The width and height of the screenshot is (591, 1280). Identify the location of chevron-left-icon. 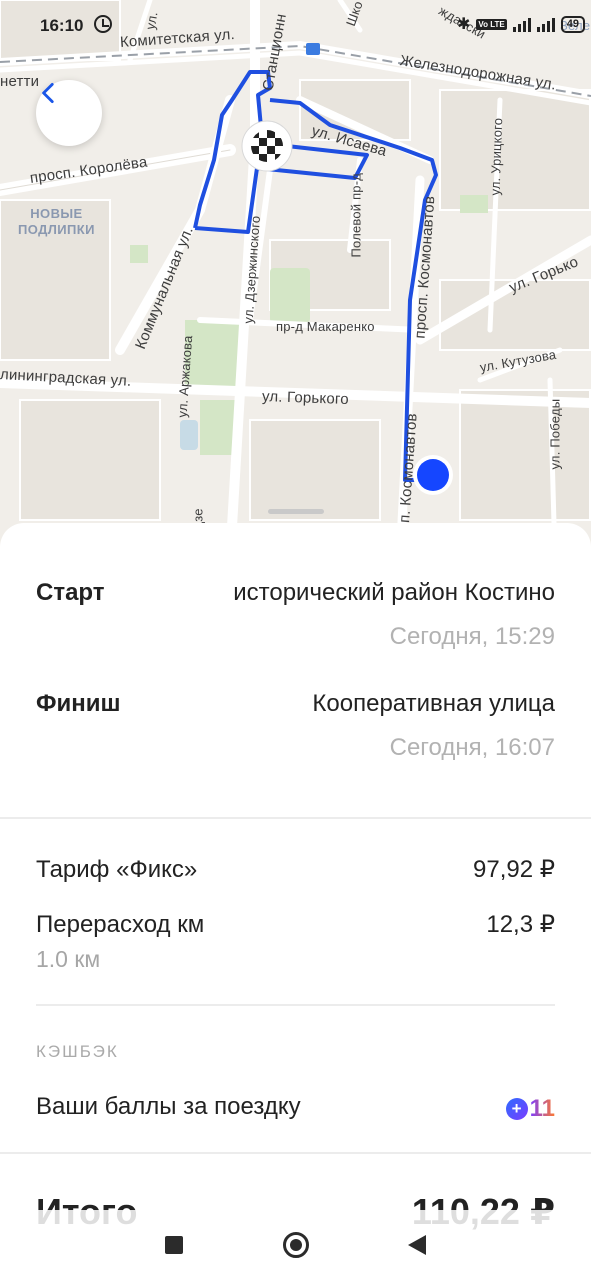
(48, 93).